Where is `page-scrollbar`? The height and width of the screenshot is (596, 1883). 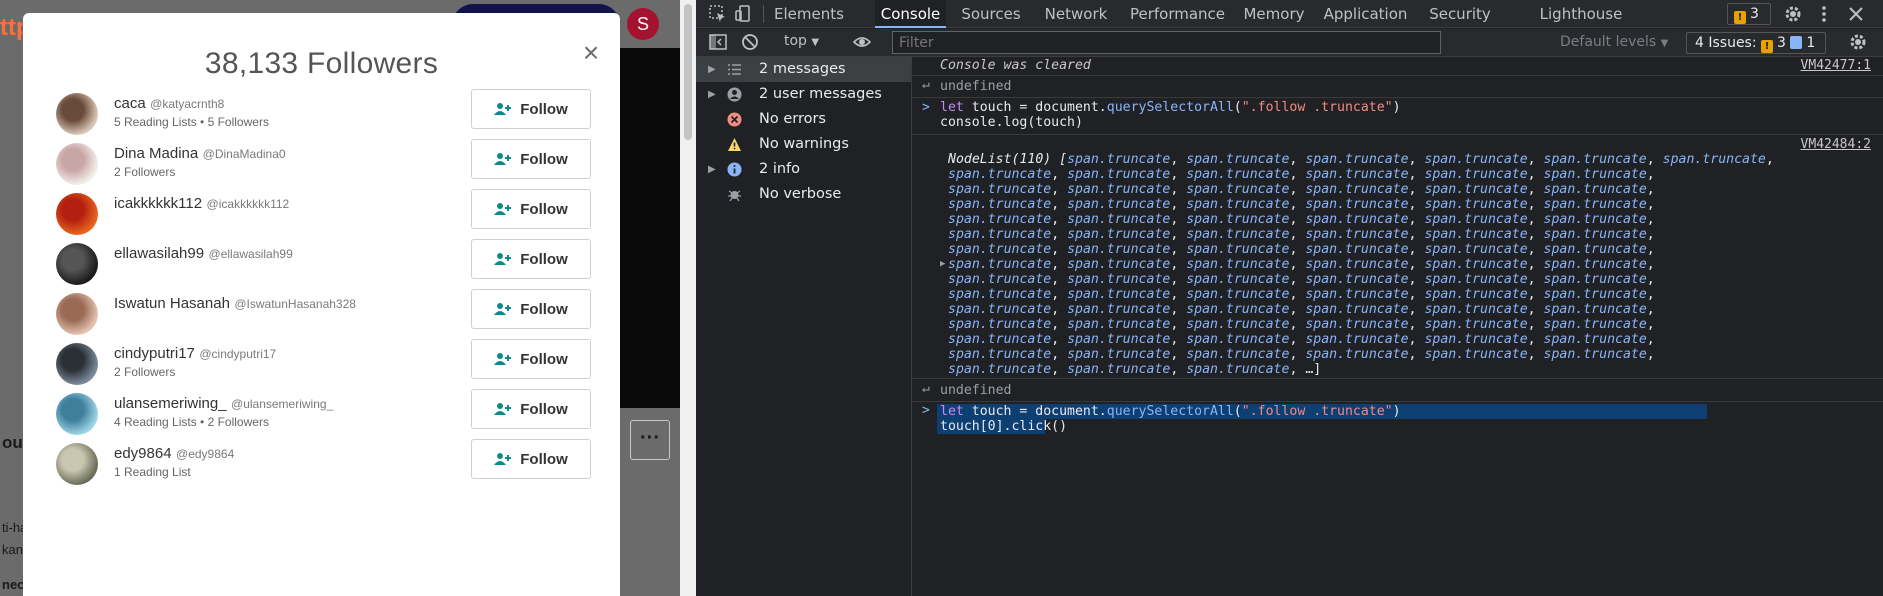 page-scrollbar is located at coordinates (688, 298).